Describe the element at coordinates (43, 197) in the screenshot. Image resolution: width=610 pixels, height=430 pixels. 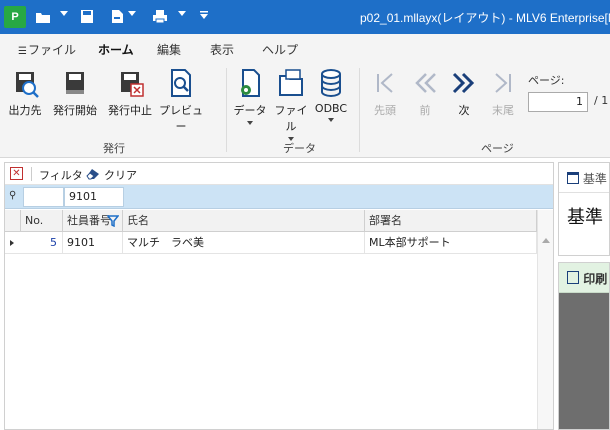
I see `filter-cell-no` at that location.